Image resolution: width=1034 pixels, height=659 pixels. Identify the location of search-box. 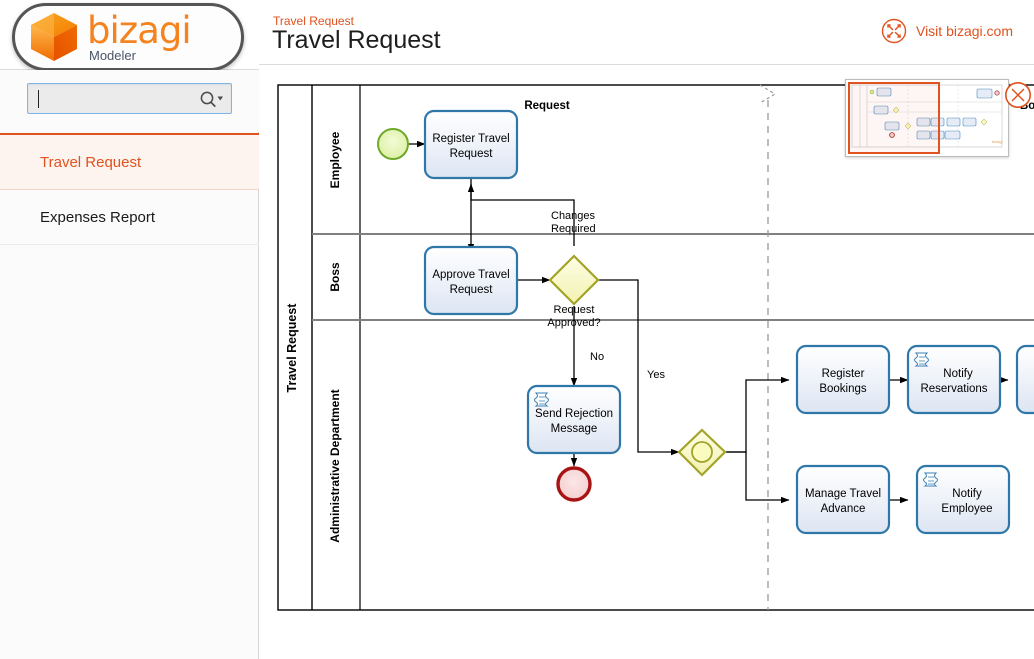
(129, 98).